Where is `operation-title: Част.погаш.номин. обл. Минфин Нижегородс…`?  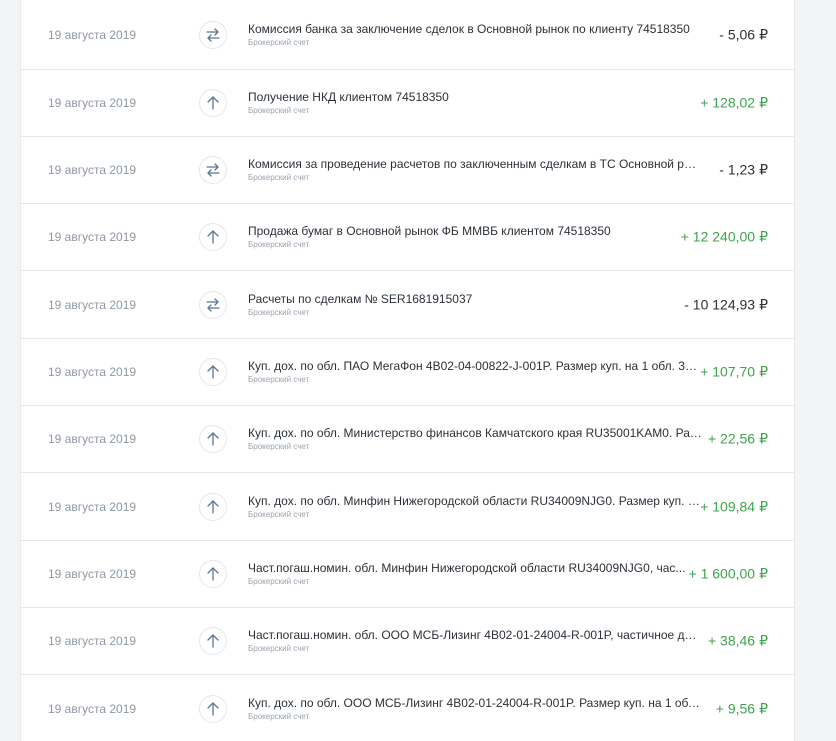 operation-title: Част.погаш.номин. обл. Минфин Нижегородс… is located at coordinates (467, 568).